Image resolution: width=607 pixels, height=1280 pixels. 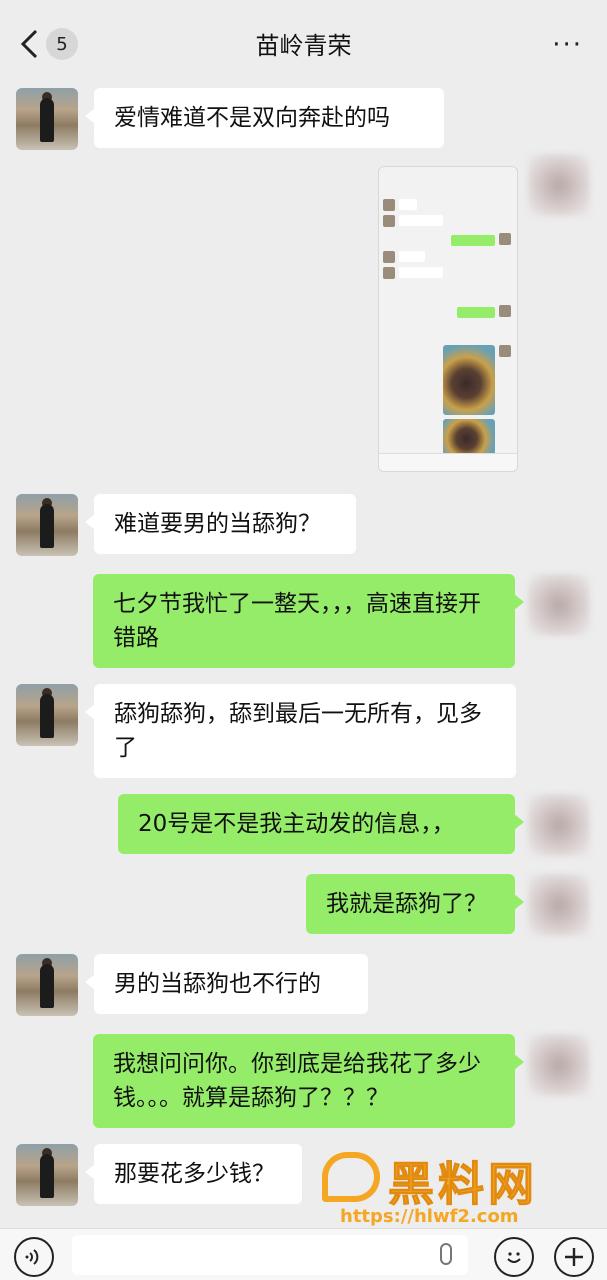 What do you see at coordinates (270, 1255) in the screenshot?
I see `message-input` at bounding box center [270, 1255].